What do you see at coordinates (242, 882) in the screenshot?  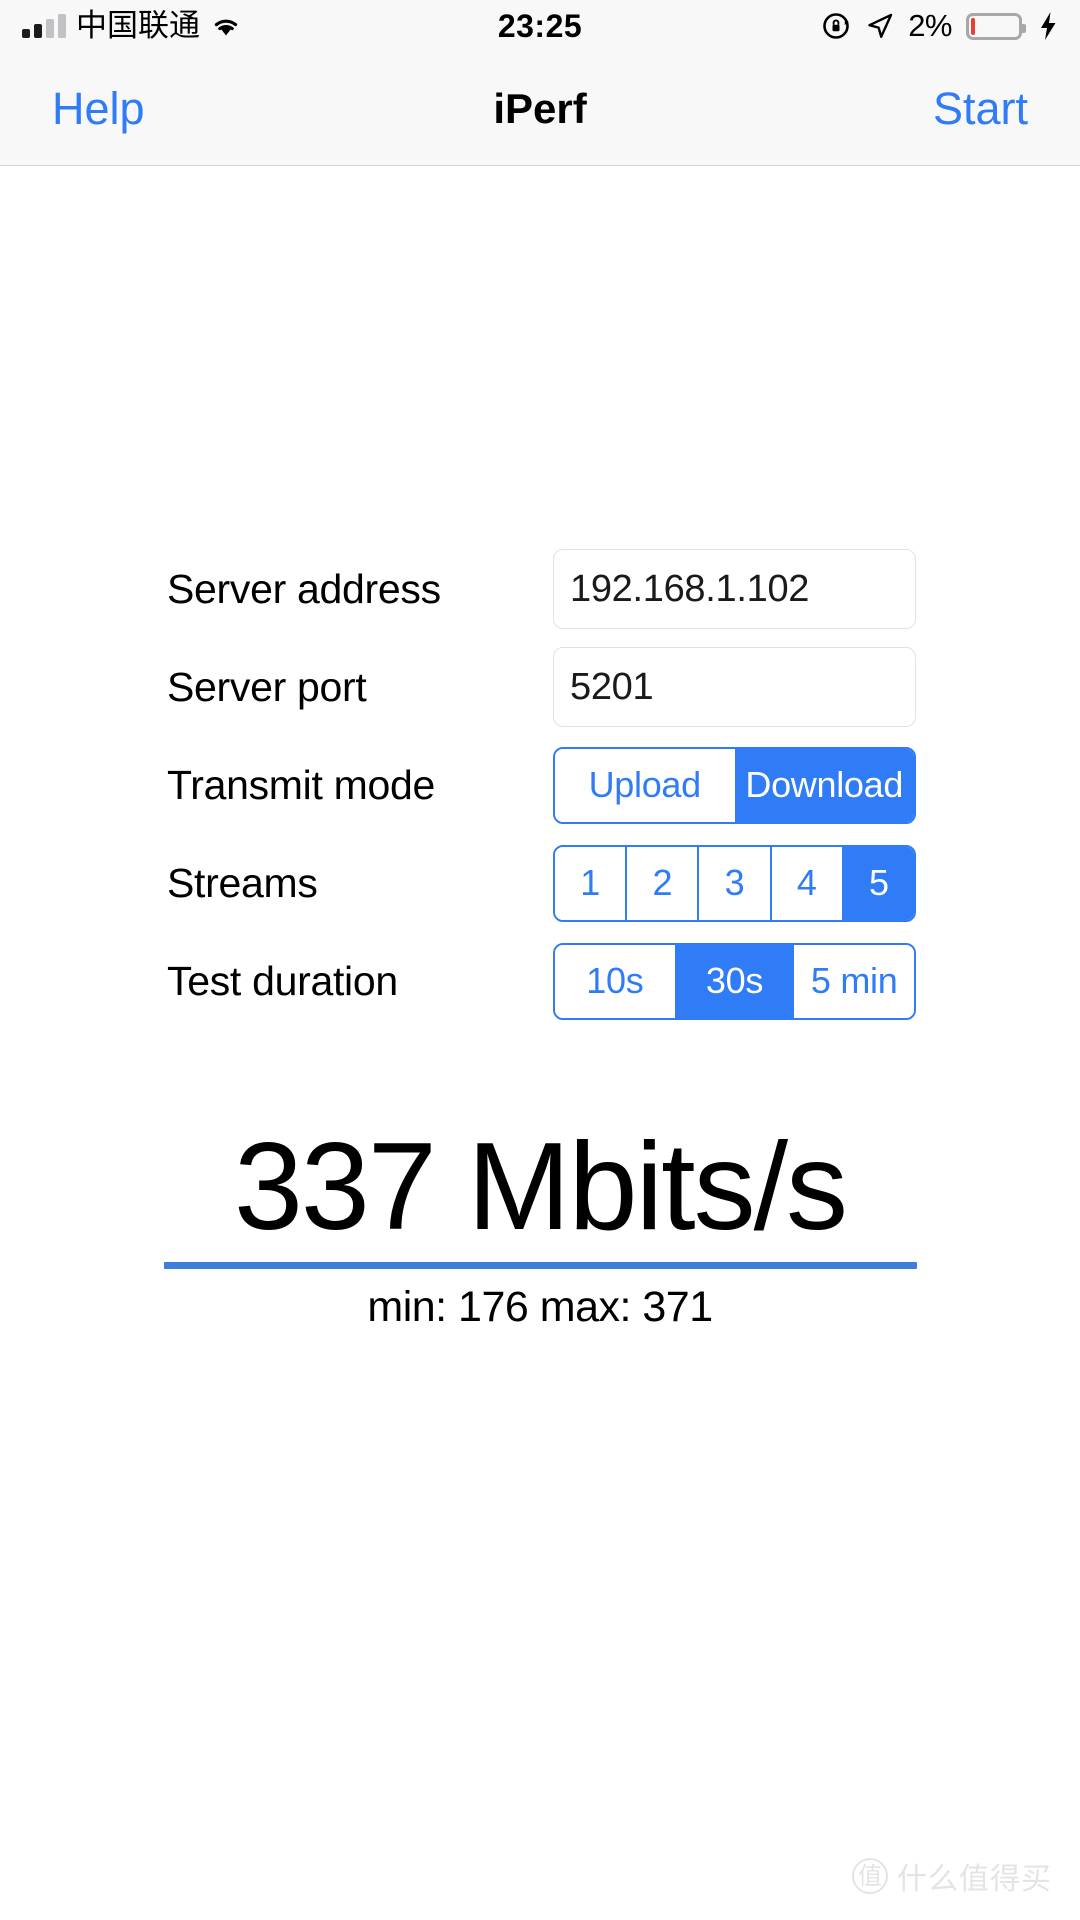 I see `label-streams: Streams` at bounding box center [242, 882].